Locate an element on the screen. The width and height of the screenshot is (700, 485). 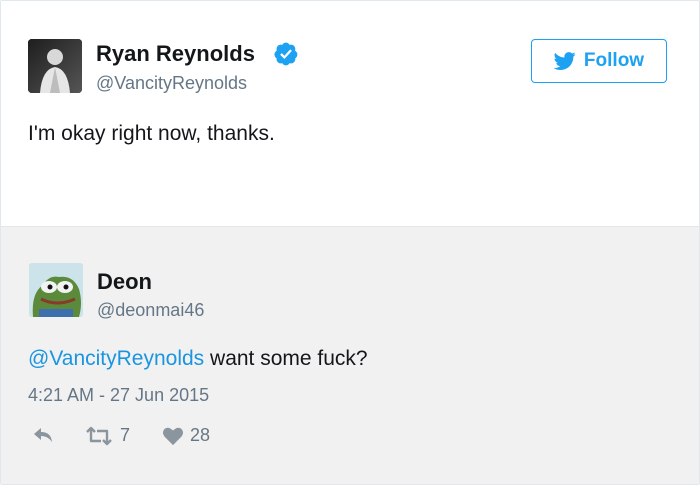
retweet-count: 7 is located at coordinates (125, 435).